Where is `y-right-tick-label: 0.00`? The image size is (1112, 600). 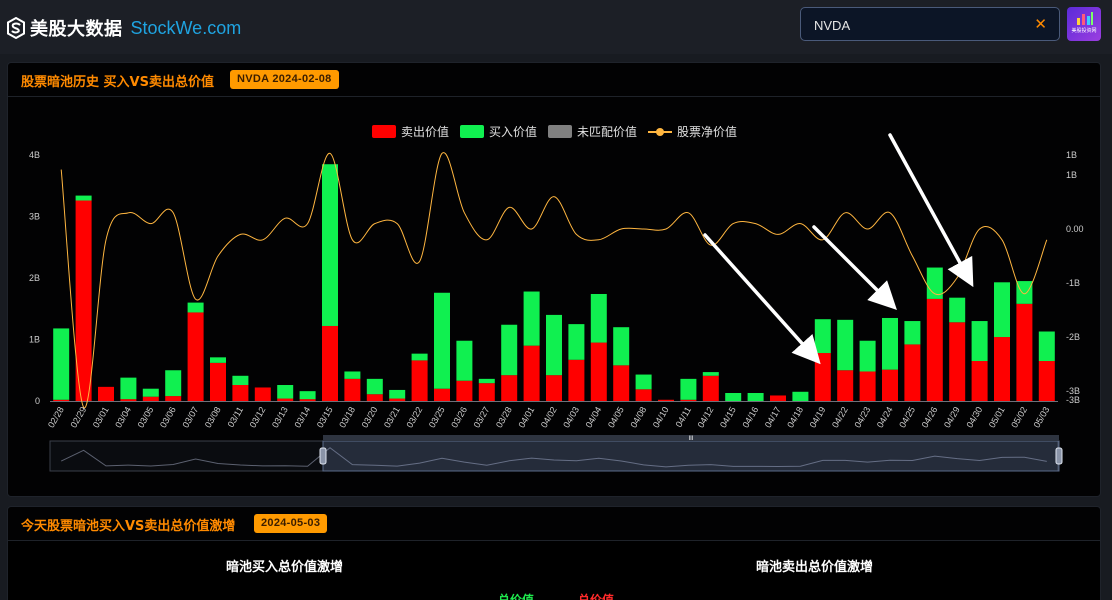
y-right-tick-label: 0.00 is located at coordinates (1075, 229).